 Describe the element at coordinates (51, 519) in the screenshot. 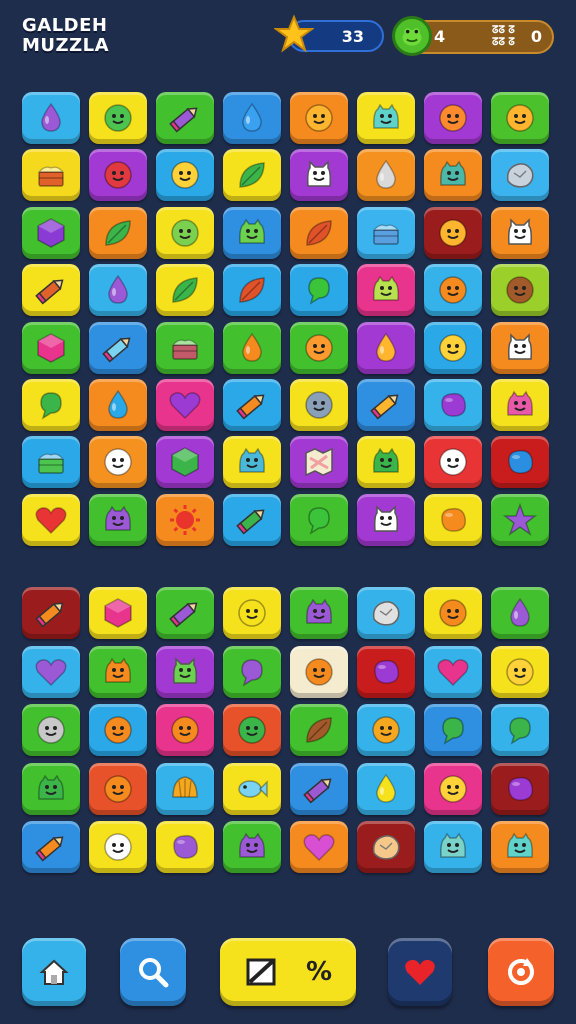

I see `top-tile-r8-c1` at that location.